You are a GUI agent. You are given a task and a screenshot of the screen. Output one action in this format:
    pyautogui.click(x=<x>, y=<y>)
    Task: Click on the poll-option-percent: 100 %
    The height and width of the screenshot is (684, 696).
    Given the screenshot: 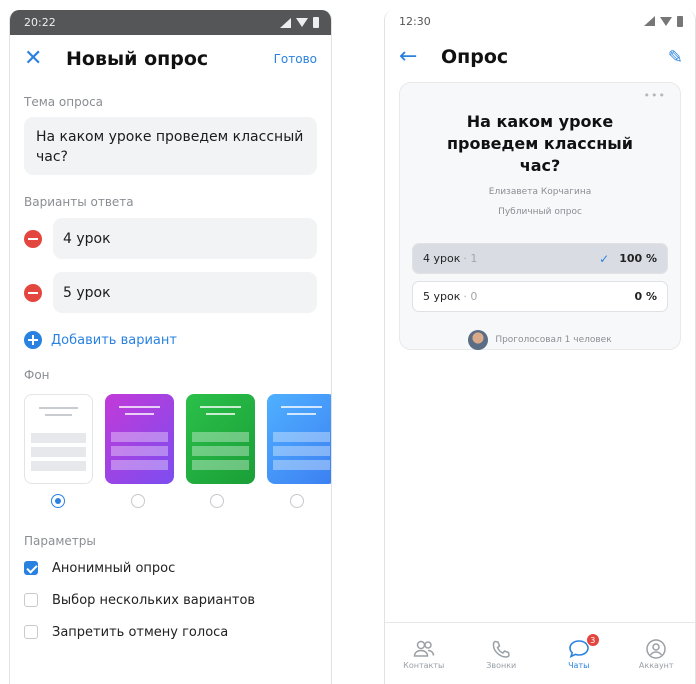 What is the action you would take?
    pyautogui.click(x=638, y=258)
    